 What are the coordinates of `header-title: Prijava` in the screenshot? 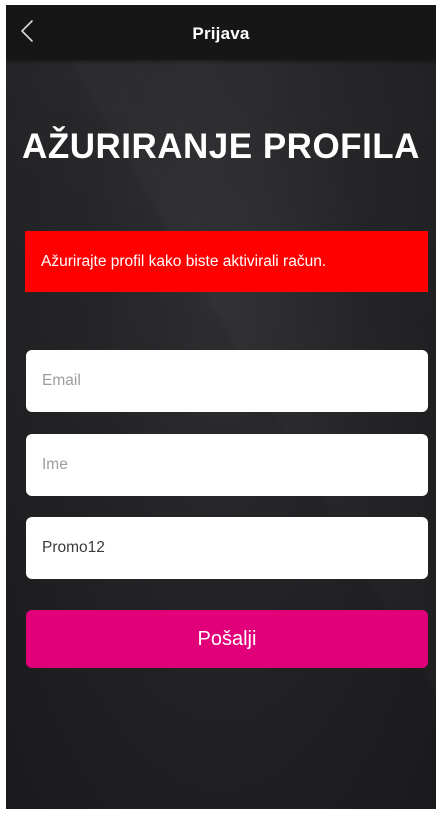 It's located at (221, 33).